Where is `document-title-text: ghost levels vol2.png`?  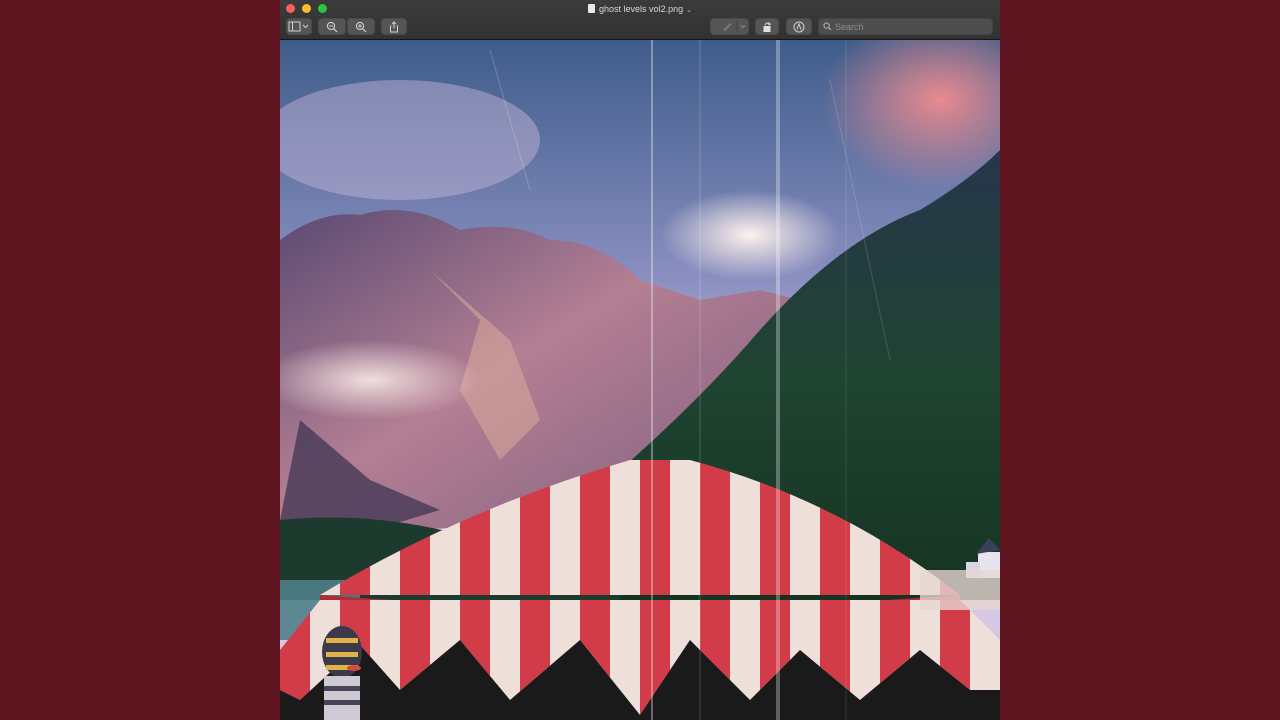 document-title-text: ghost levels vol2.png is located at coordinates (641, 9).